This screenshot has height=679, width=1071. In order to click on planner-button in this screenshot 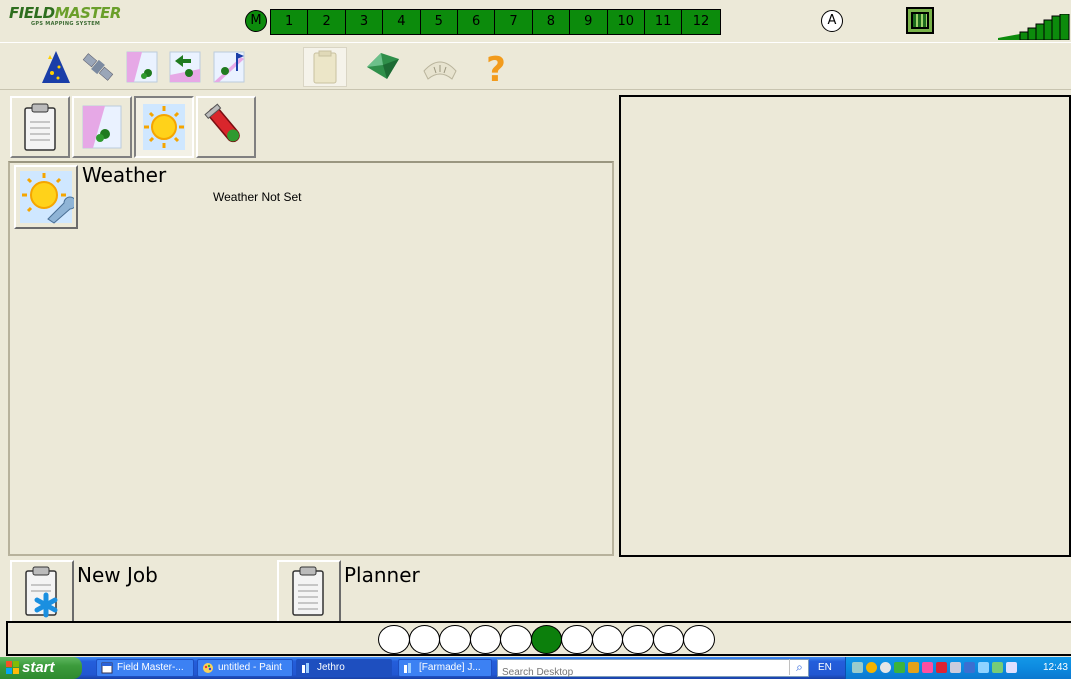, I will do `click(309, 591)`.